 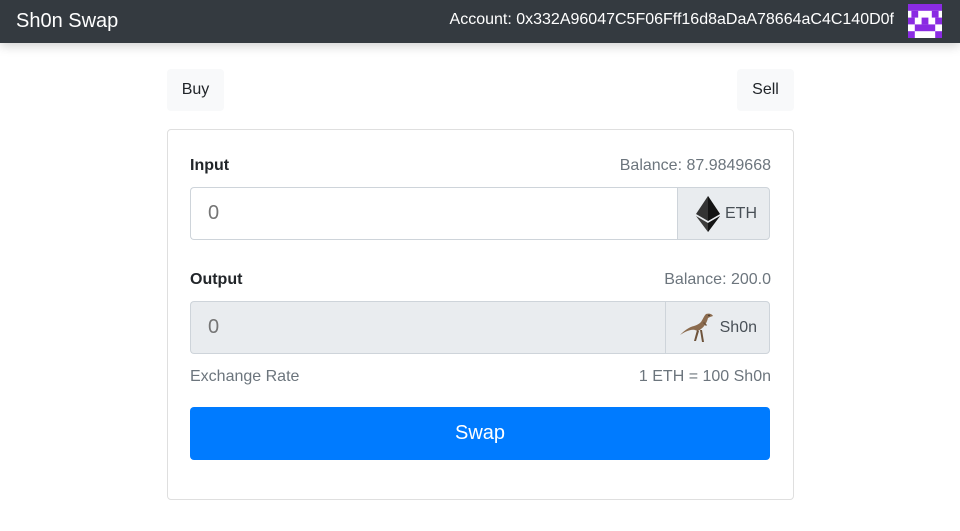 What do you see at coordinates (708, 213) in the screenshot?
I see `ethereum-icon` at bounding box center [708, 213].